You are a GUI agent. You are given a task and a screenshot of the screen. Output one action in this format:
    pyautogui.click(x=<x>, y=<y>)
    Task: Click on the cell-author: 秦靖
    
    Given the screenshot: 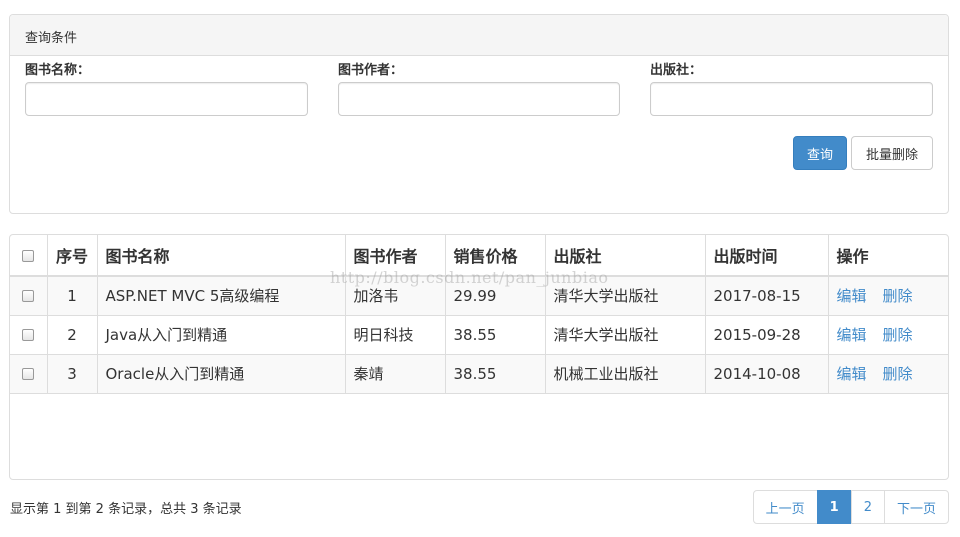 What is the action you would take?
    pyautogui.click(x=395, y=374)
    